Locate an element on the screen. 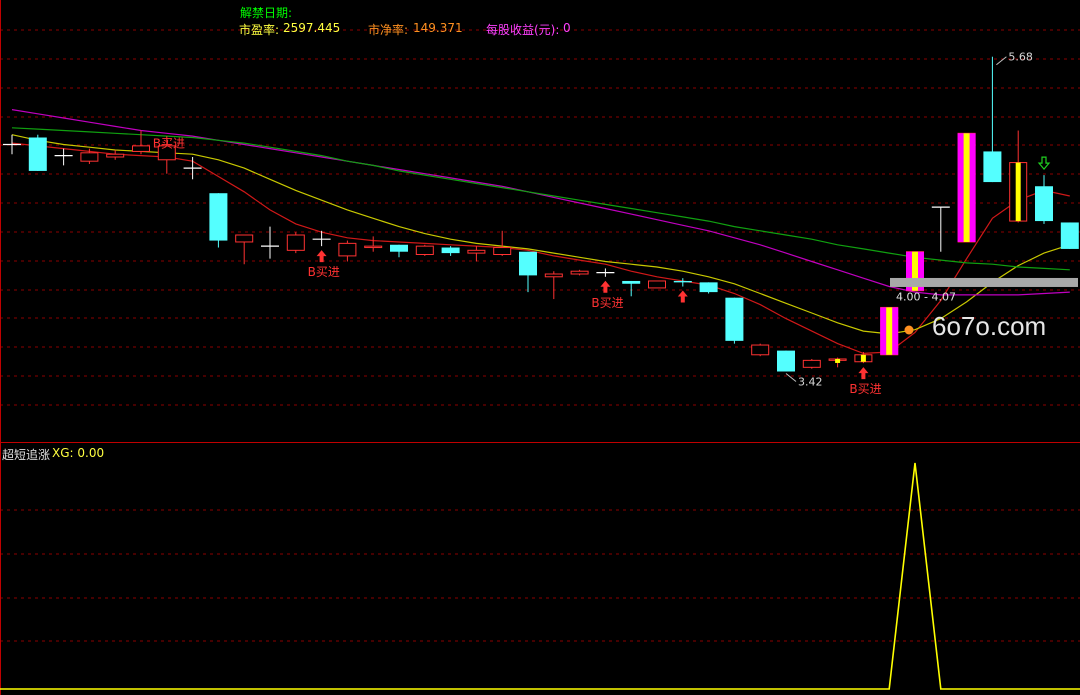 This screenshot has height=695, width=1080. pb-label: 市净率: is located at coordinates (388, 30).